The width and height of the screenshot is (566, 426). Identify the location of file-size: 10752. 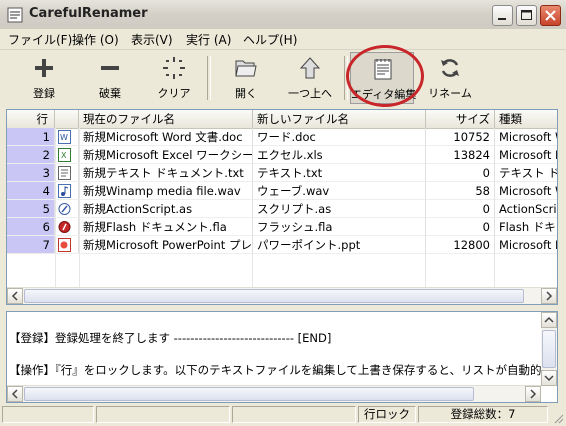
(460, 137).